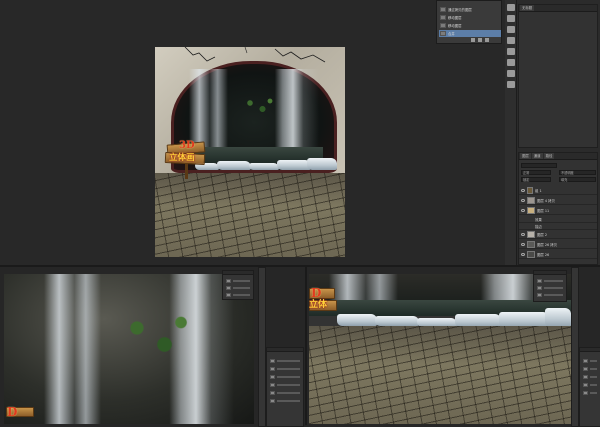 The image size is (600, 427). I want to click on effect-name: 描边, so click(538, 226).